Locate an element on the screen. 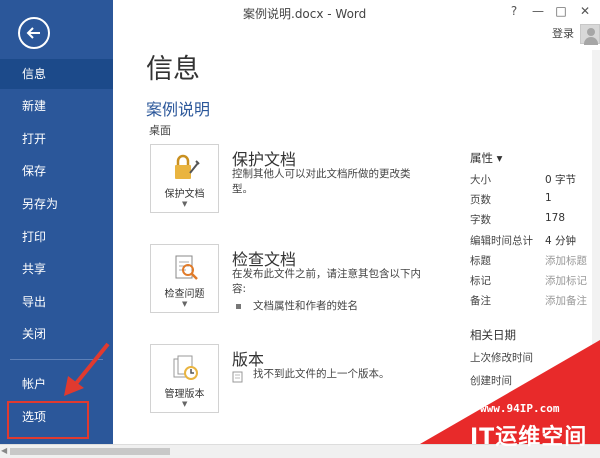 This screenshot has width=600, height=458. options-highlight-box is located at coordinates (48, 420).